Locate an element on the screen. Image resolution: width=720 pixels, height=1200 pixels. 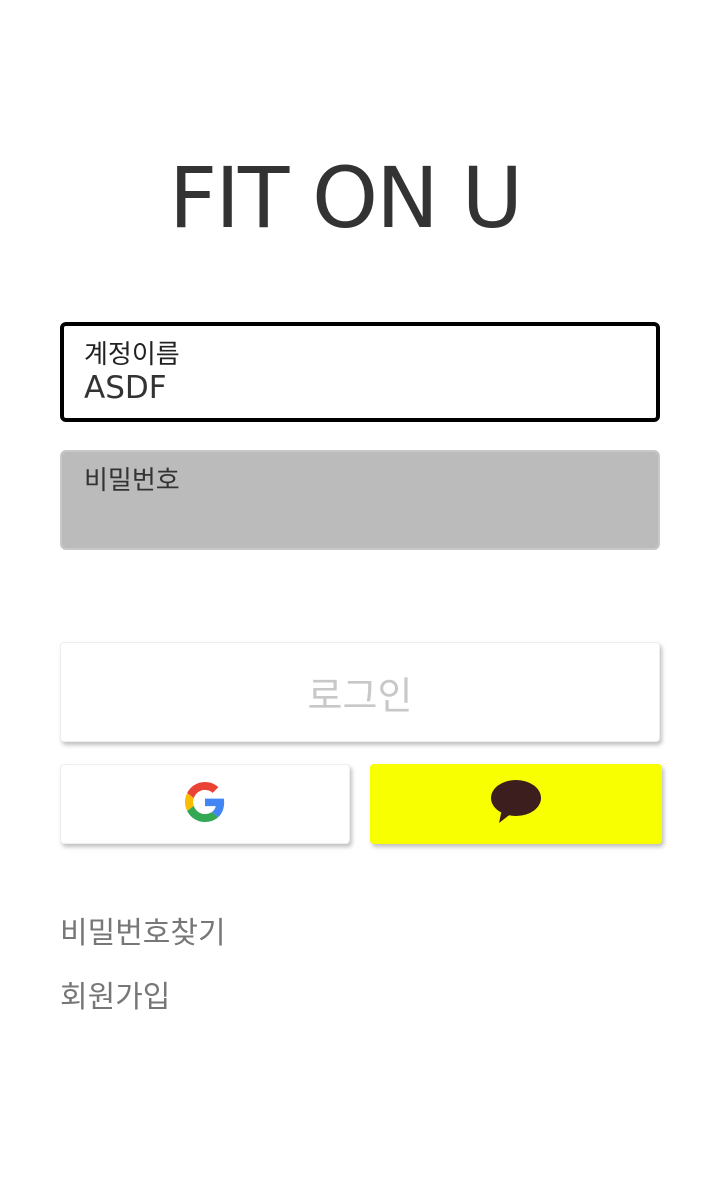
username-field: 계정이름 is located at coordinates (360, 372).